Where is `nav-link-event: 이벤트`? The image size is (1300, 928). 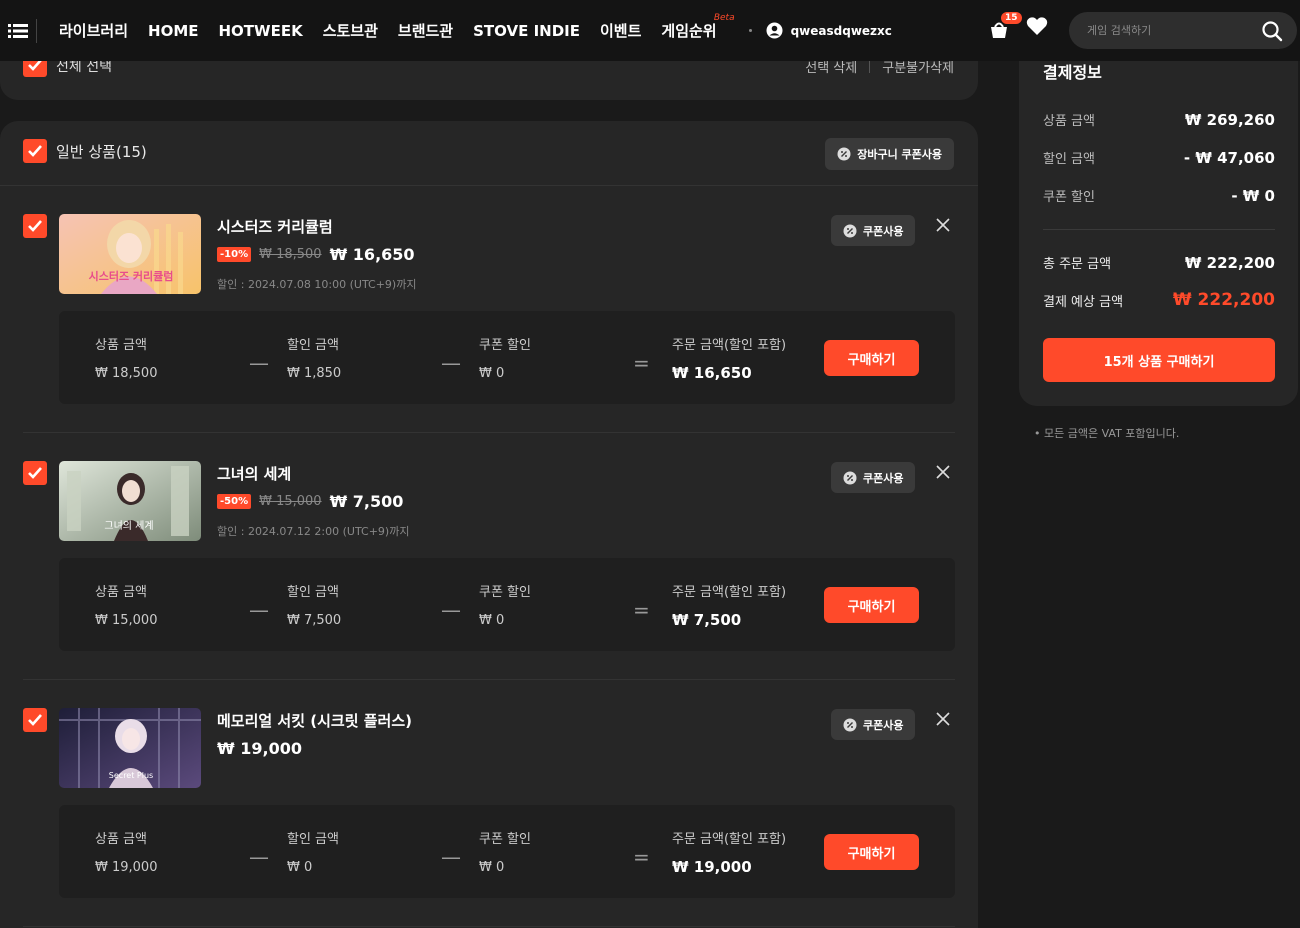
nav-link-event: 이벤트 is located at coordinates (620, 30).